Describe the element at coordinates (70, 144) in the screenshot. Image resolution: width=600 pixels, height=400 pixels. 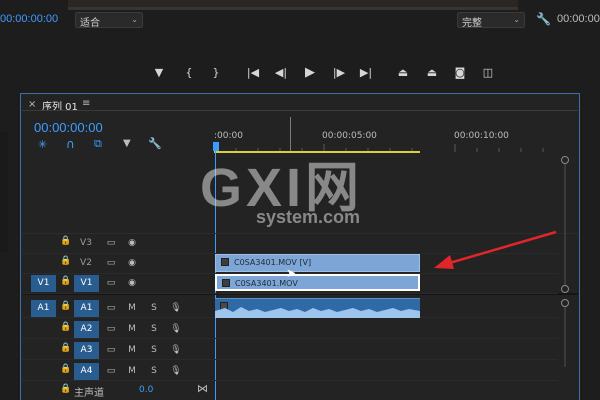
I see `snap-icon: ∩` at that location.